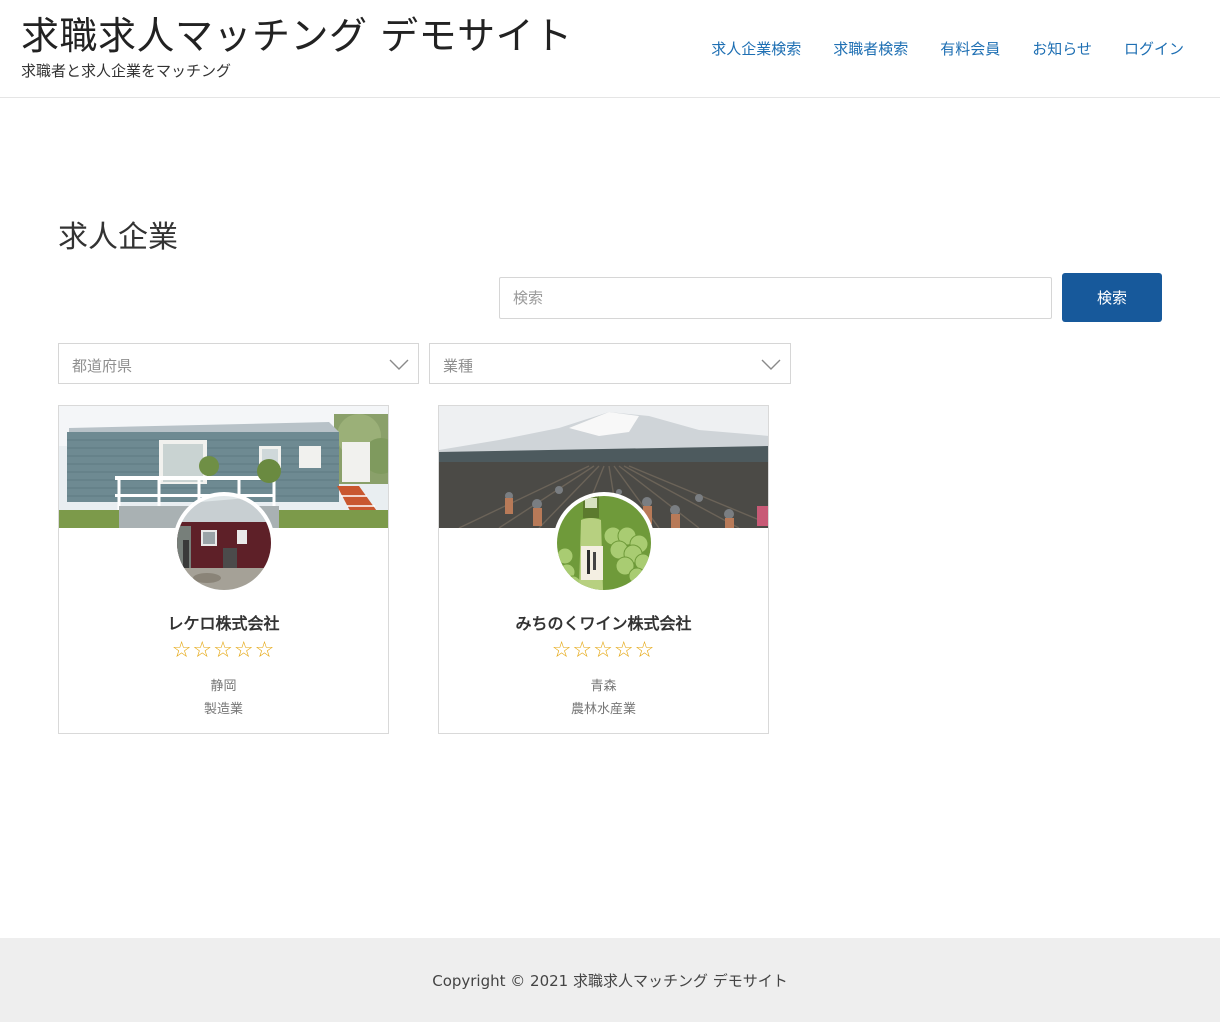 The height and width of the screenshot is (1022, 1220). What do you see at coordinates (970, 48) in the screenshot?
I see `nav-paid-membership: 有料会員` at bounding box center [970, 48].